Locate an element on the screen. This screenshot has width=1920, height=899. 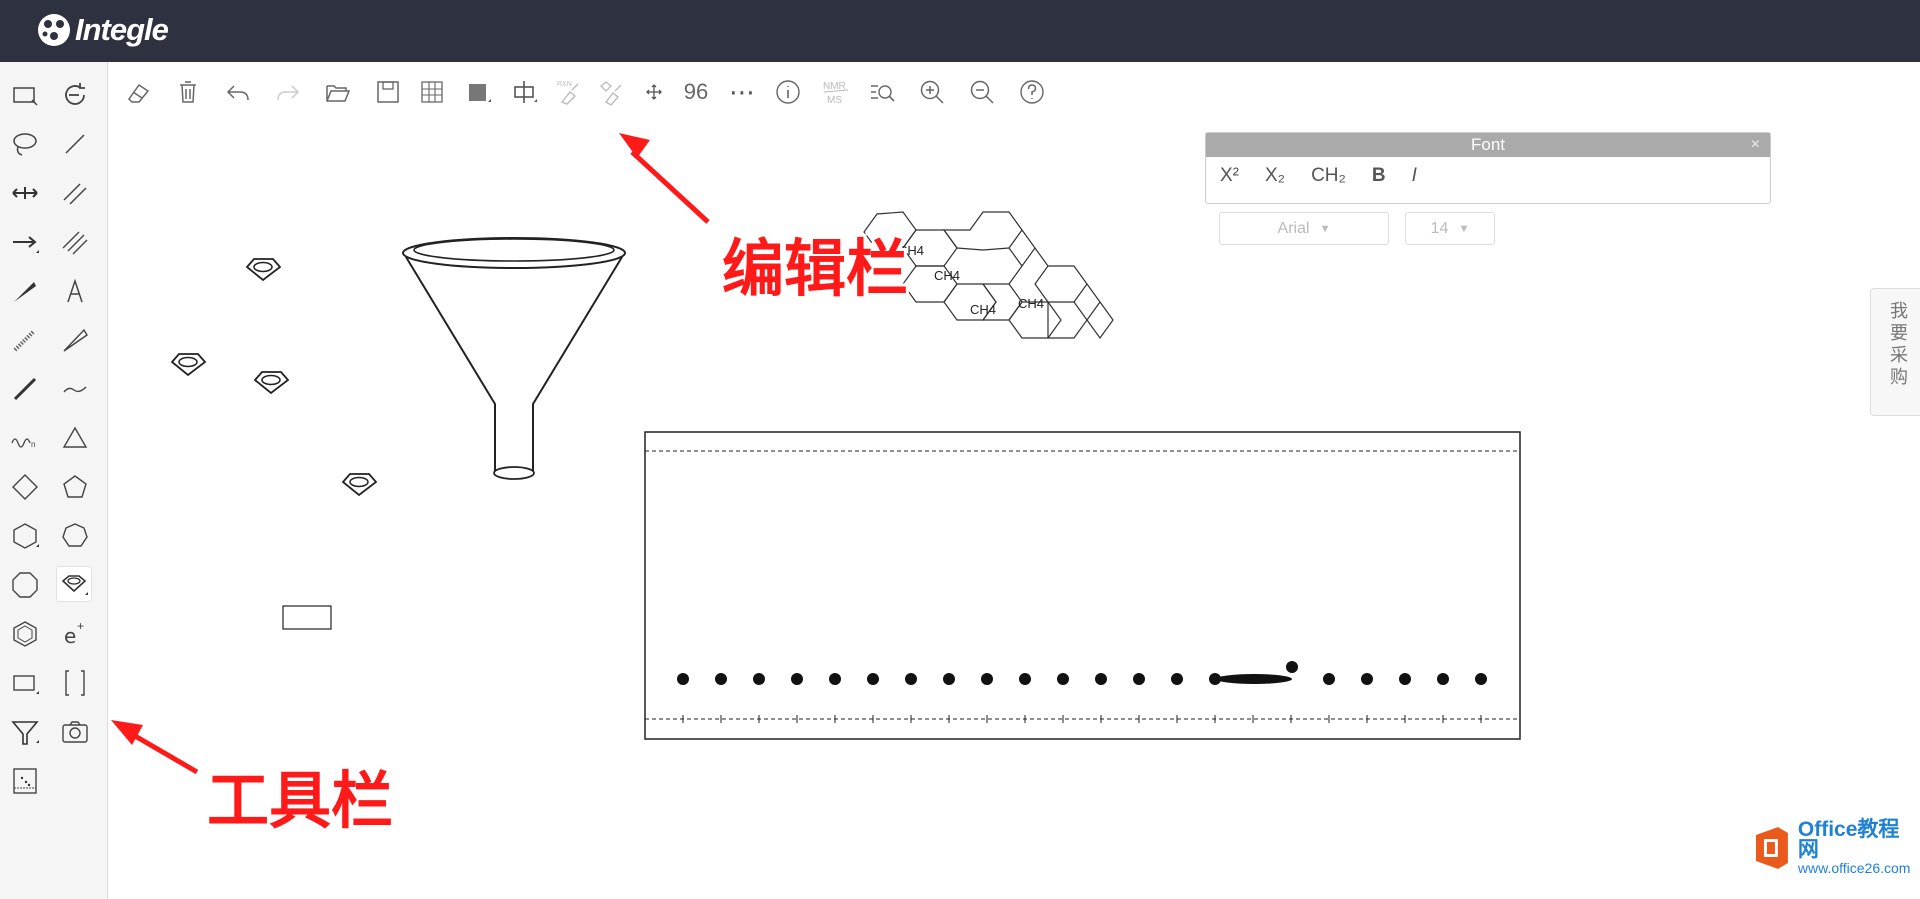
toolbar-annotation: 工具栏 is located at coordinates (300, 800).